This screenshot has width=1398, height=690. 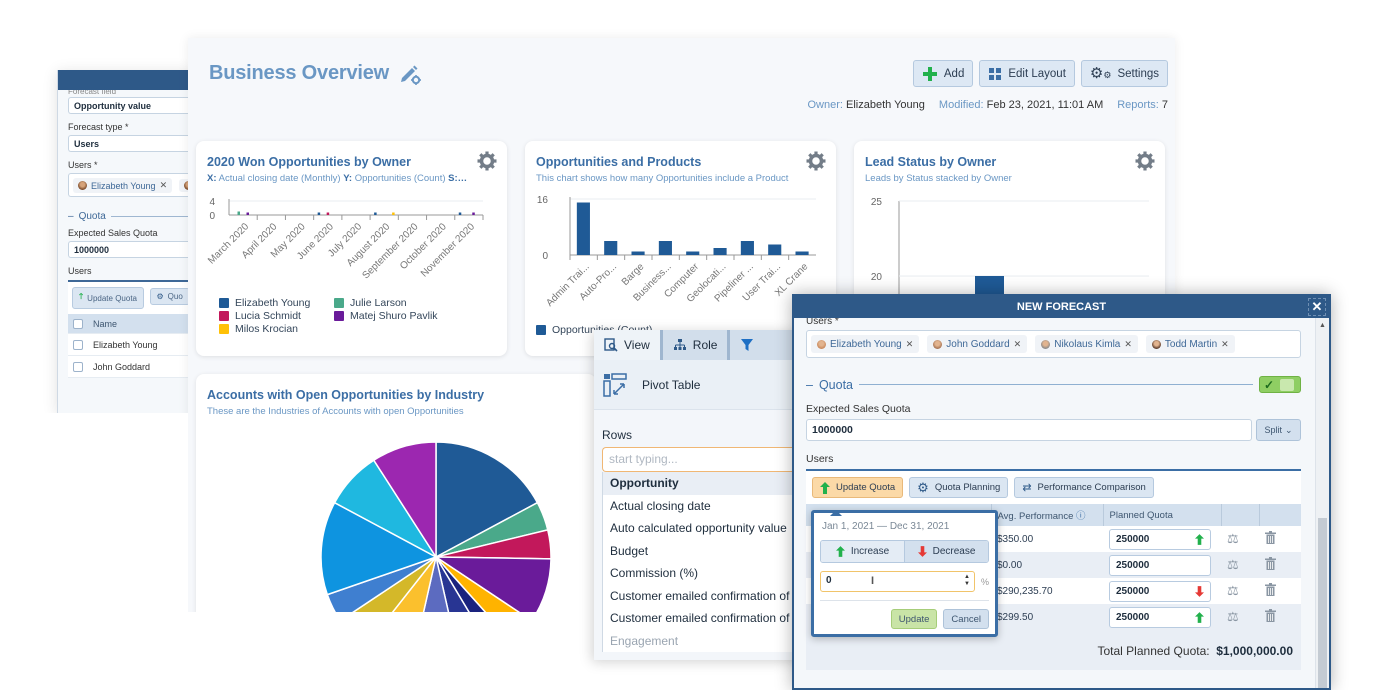 What do you see at coordinates (276, 302) in the screenshot?
I see `legend-item: Elizabeth Young` at bounding box center [276, 302].